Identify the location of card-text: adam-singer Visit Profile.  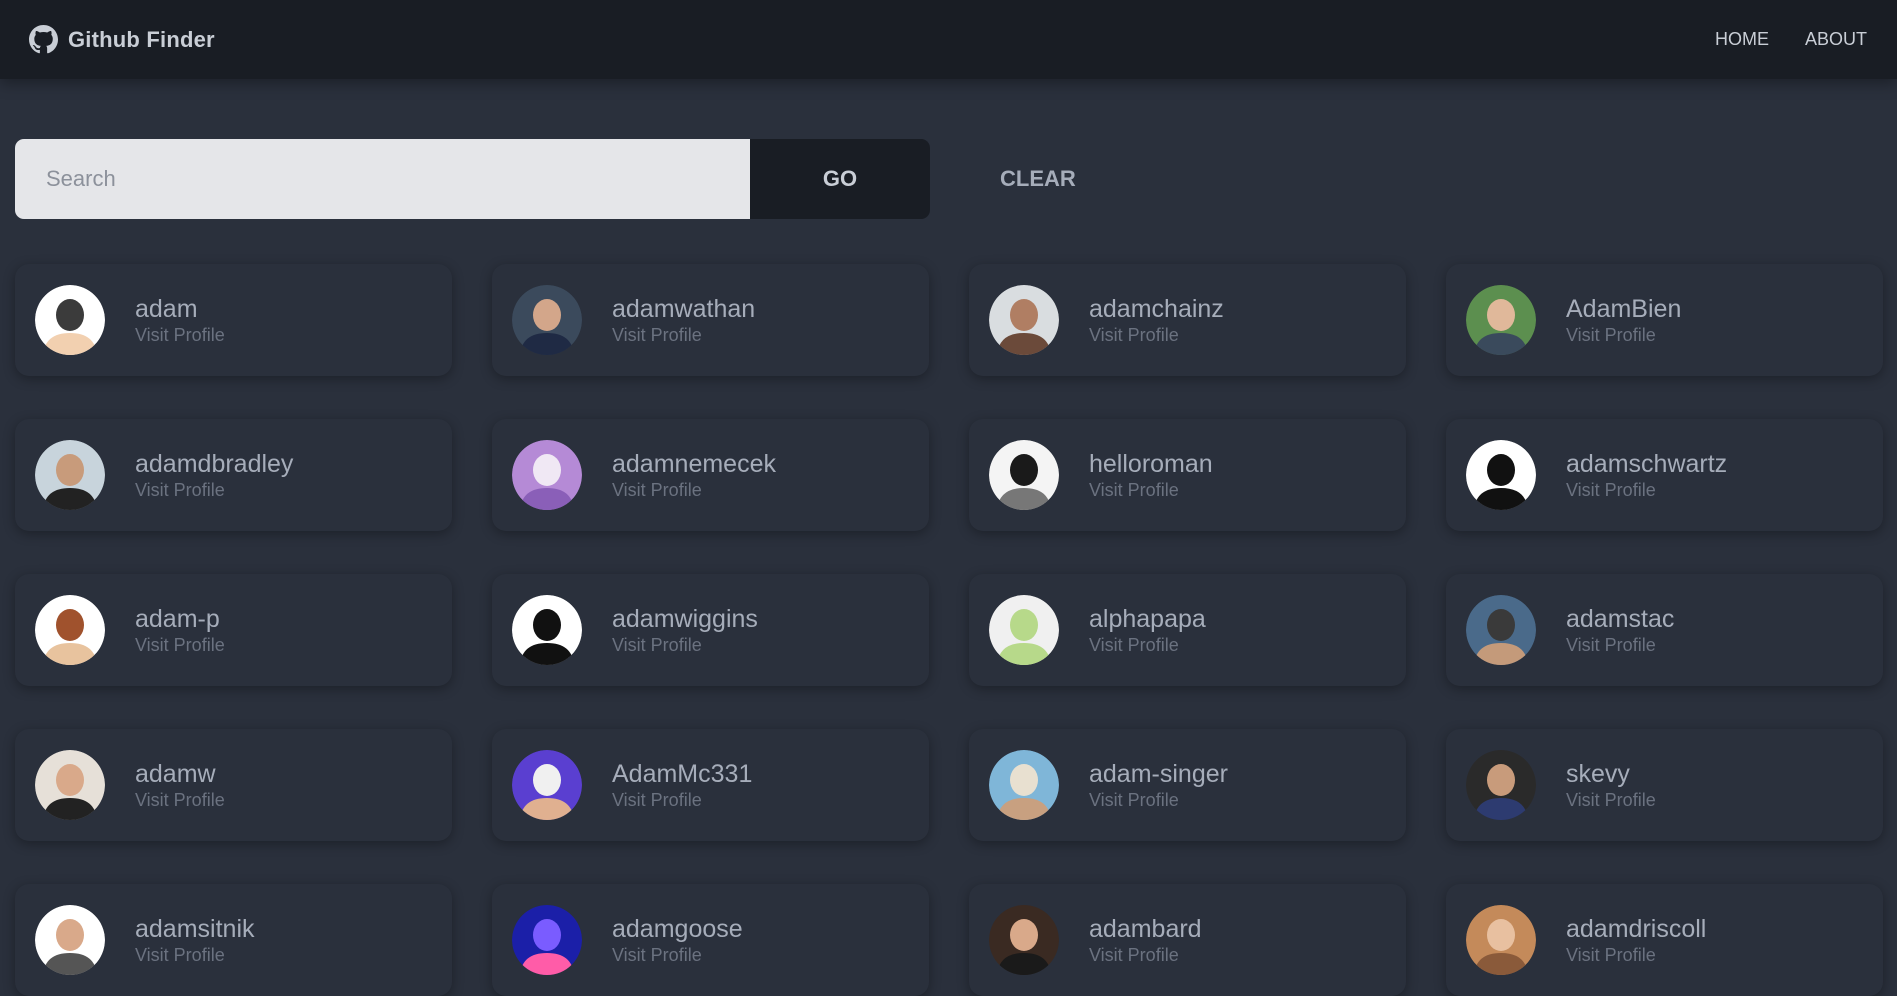
(1158, 785).